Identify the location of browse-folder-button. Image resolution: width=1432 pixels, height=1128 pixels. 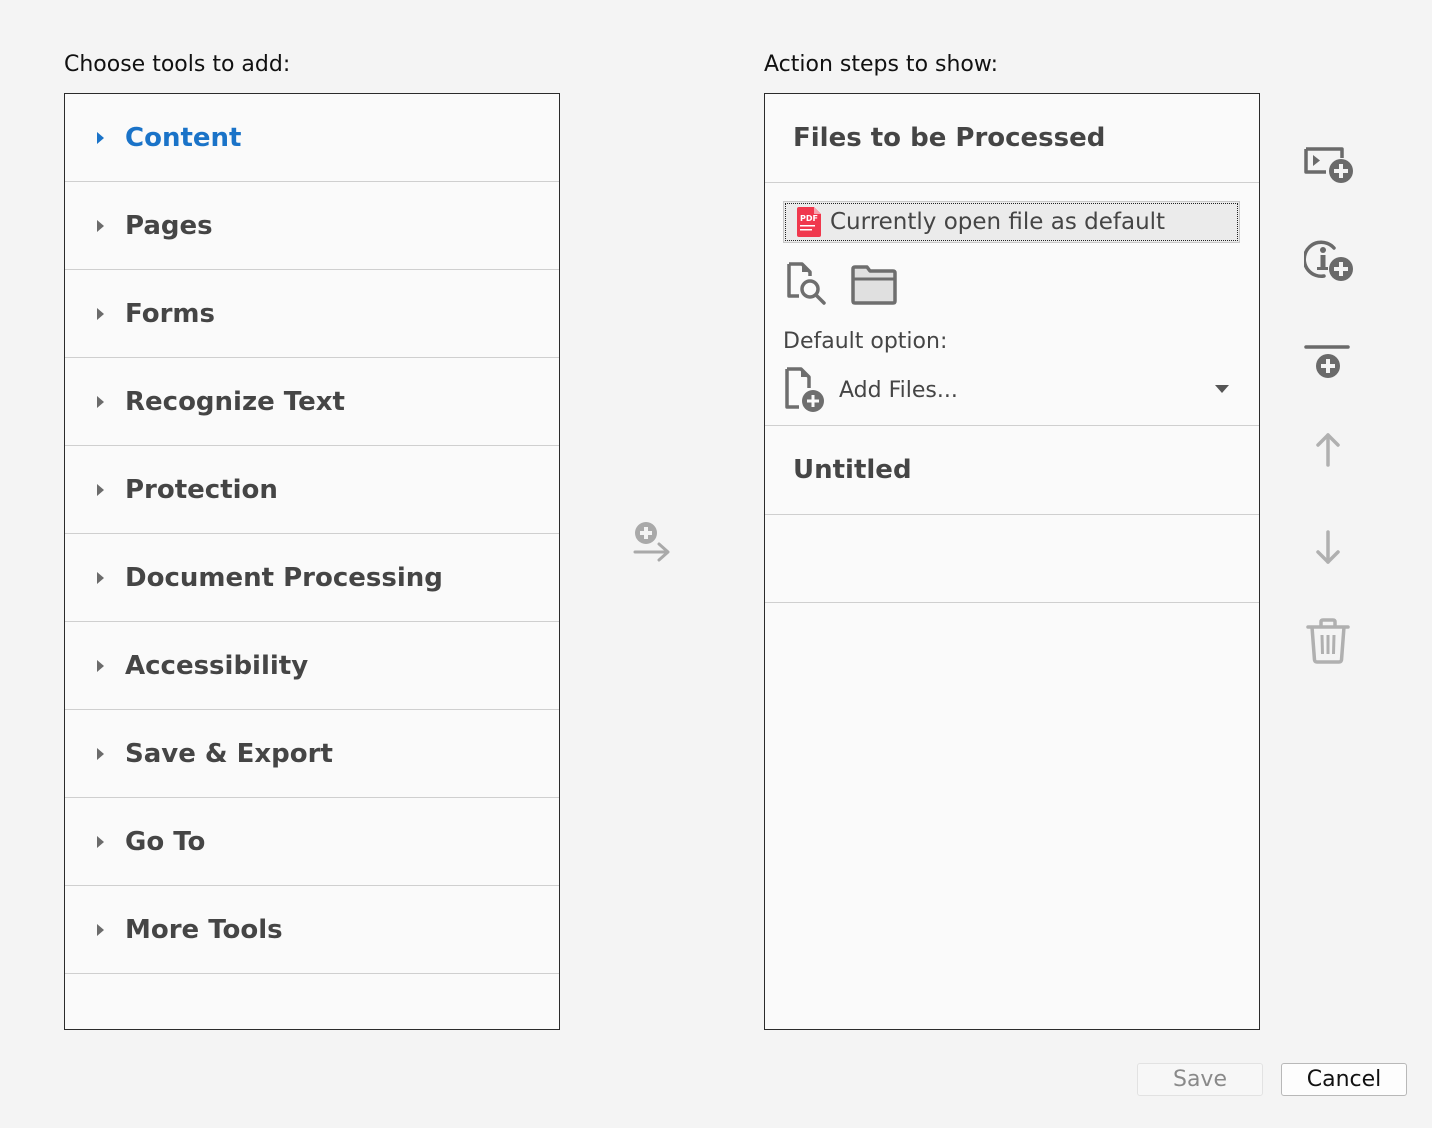
(874, 287).